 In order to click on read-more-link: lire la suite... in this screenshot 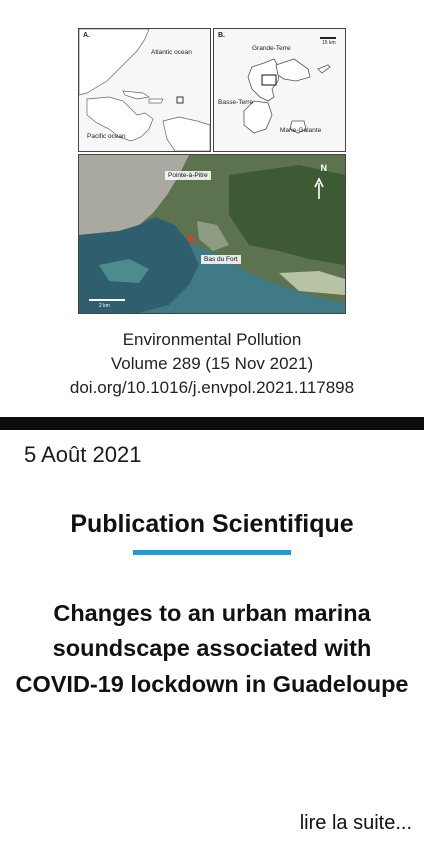, I will do `click(356, 823)`.